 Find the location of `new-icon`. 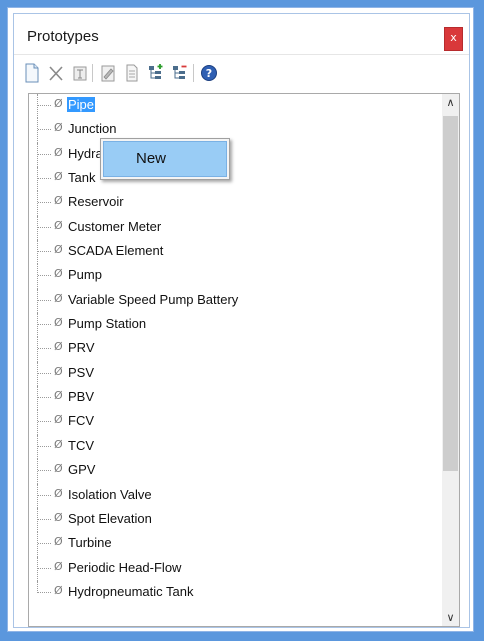

new-icon is located at coordinates (32, 73).